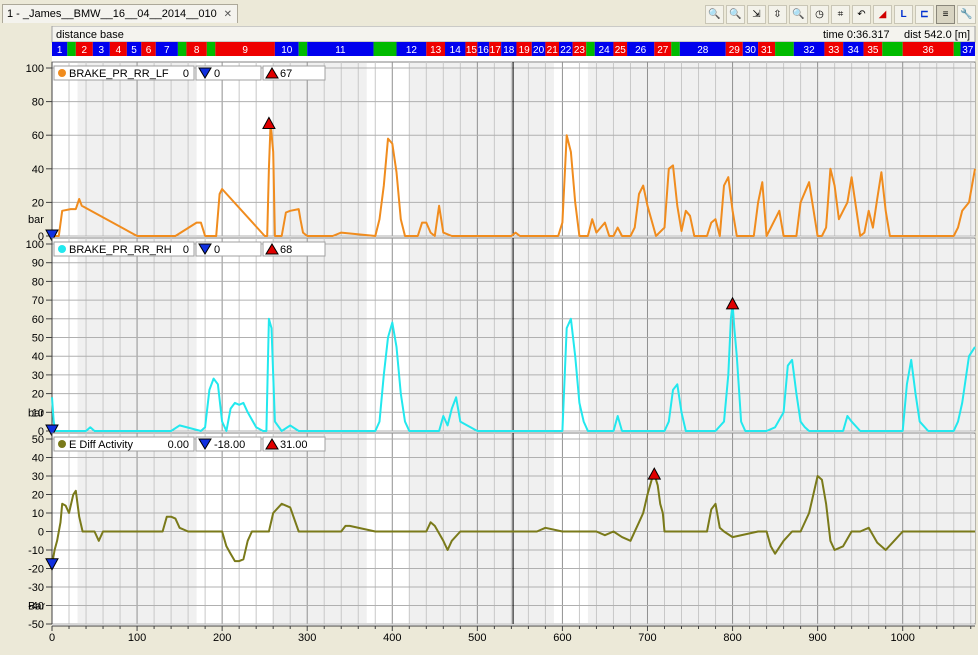 This screenshot has width=978, height=655. Describe the element at coordinates (924, 14) in the screenshot. I see `axis-steps-icon: ⊏` at that location.